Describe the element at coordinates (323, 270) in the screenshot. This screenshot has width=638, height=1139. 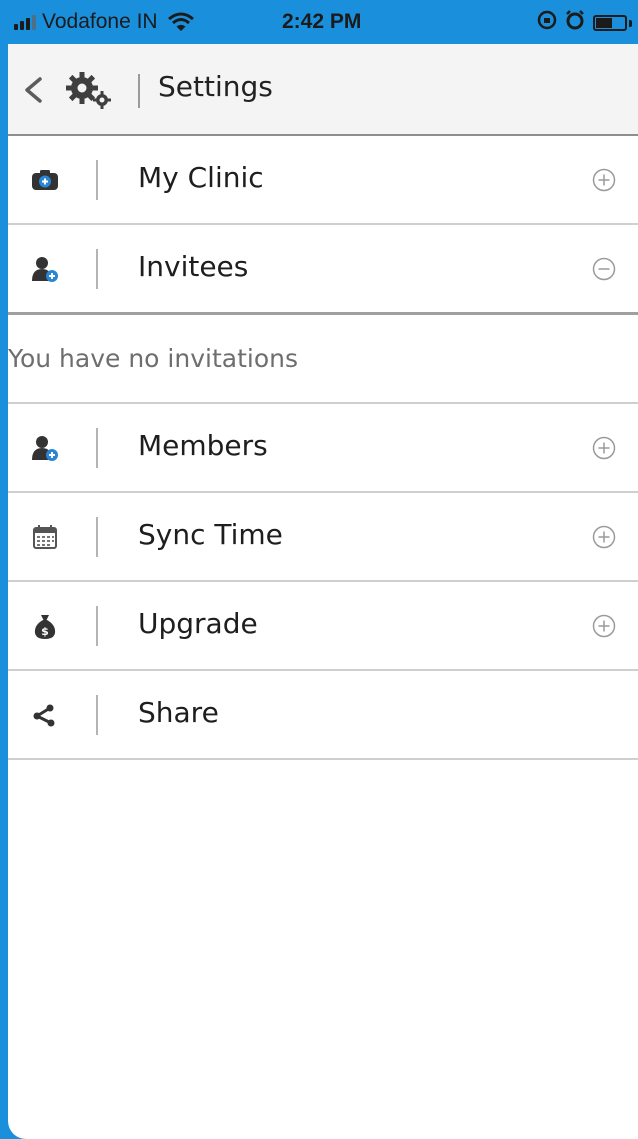
I see `menu-row-invitees: Invitees` at that location.